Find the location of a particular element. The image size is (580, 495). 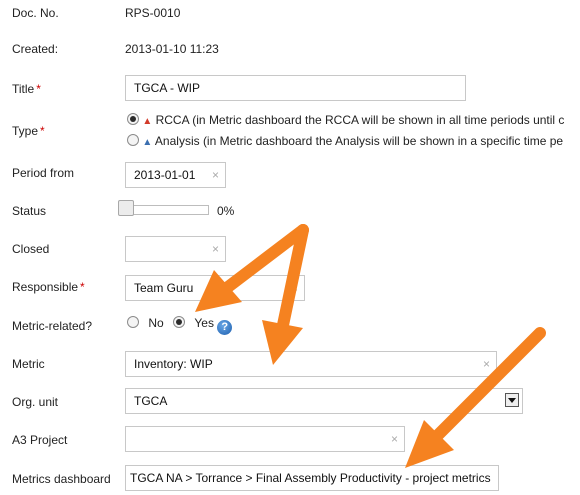

metrics-dashboard-label: Metrics dashboard is located at coordinates (61, 479).